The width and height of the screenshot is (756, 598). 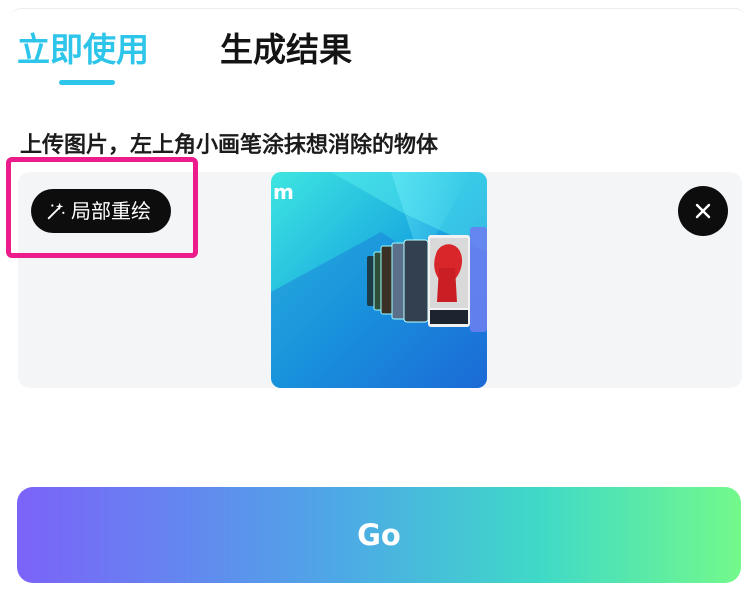 What do you see at coordinates (379, 280) in the screenshot?
I see `uploaded-image-preview: m` at bounding box center [379, 280].